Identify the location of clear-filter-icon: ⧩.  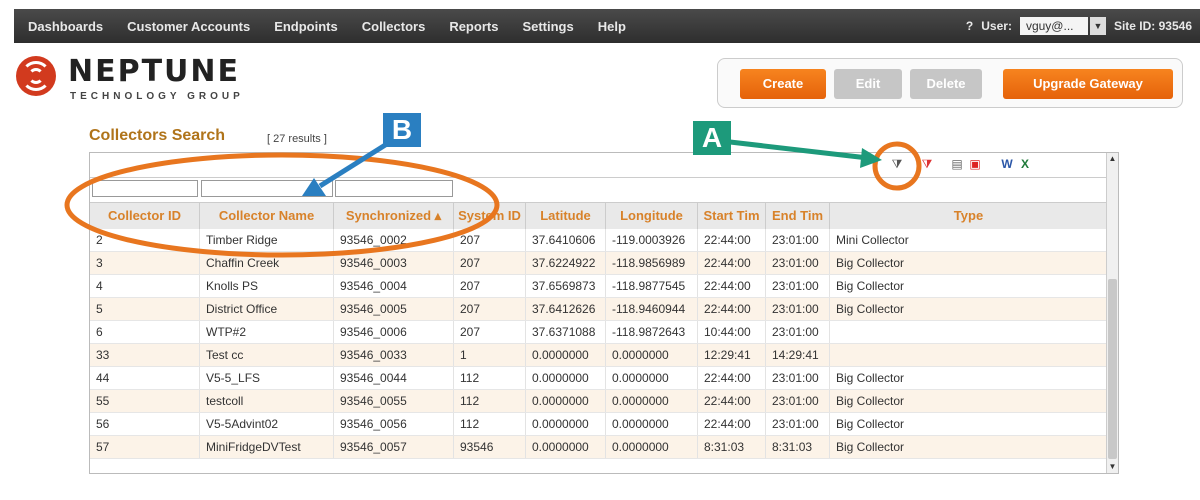
(927, 164).